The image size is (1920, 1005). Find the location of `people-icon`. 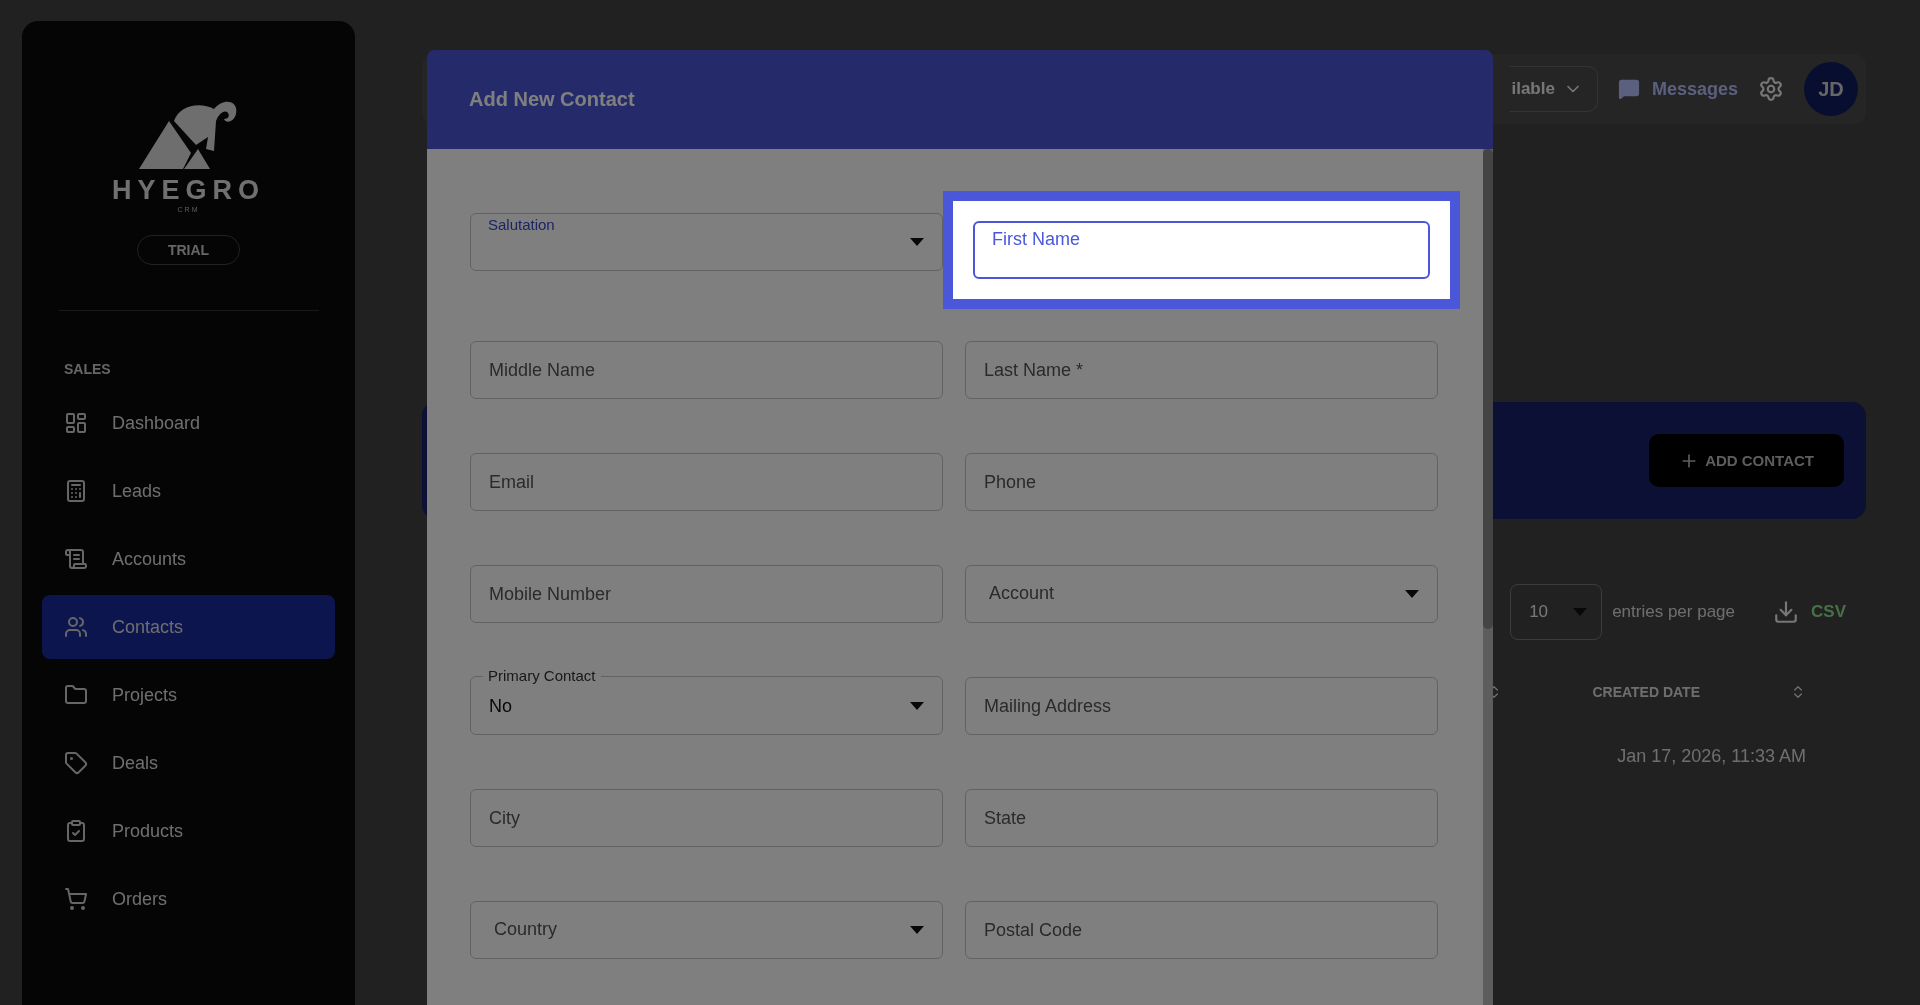

people-icon is located at coordinates (76, 627).